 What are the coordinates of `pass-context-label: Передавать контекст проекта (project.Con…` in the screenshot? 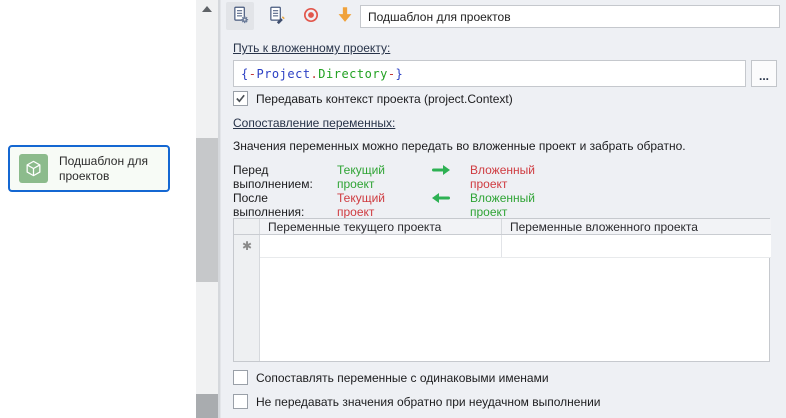 It's located at (384, 98).